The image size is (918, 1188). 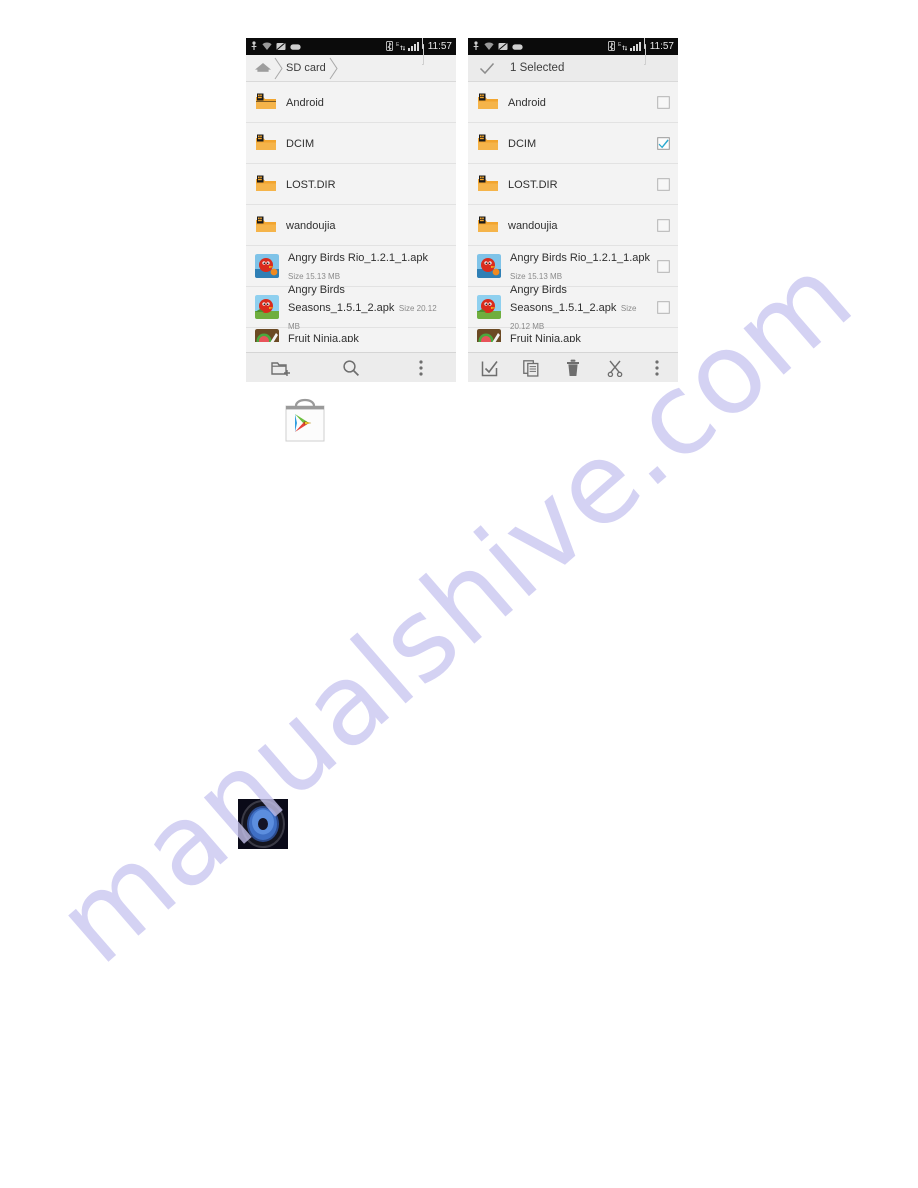 I want to click on list-item-checkbox-checked, so click(x=663, y=143).